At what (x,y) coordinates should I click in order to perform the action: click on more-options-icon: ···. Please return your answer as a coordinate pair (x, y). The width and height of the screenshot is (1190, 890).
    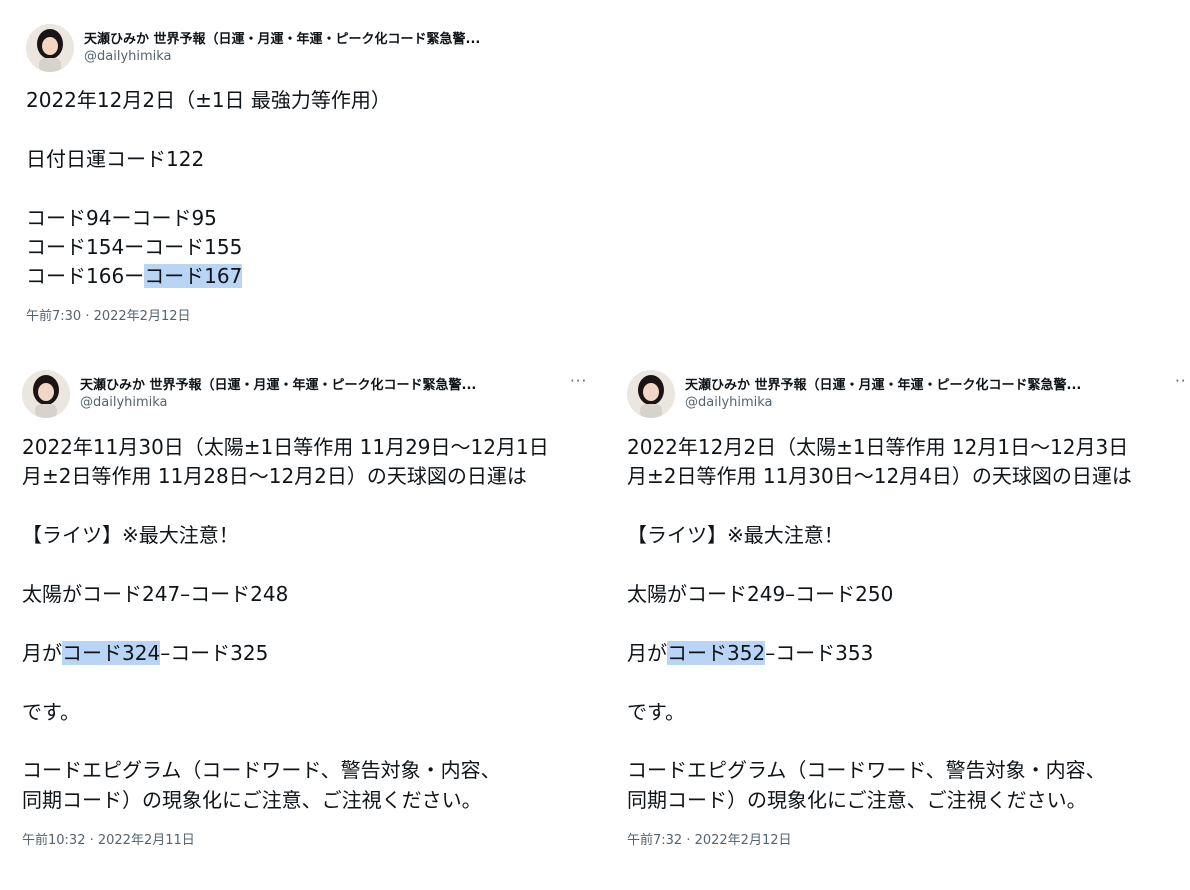
    Looking at the image, I should click on (578, 381).